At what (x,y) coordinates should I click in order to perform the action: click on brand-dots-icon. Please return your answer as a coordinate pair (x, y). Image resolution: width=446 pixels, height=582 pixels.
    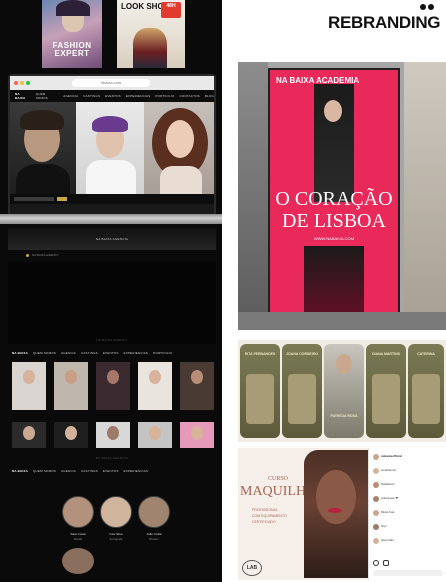
    Looking at the image, I should click on (429, 8).